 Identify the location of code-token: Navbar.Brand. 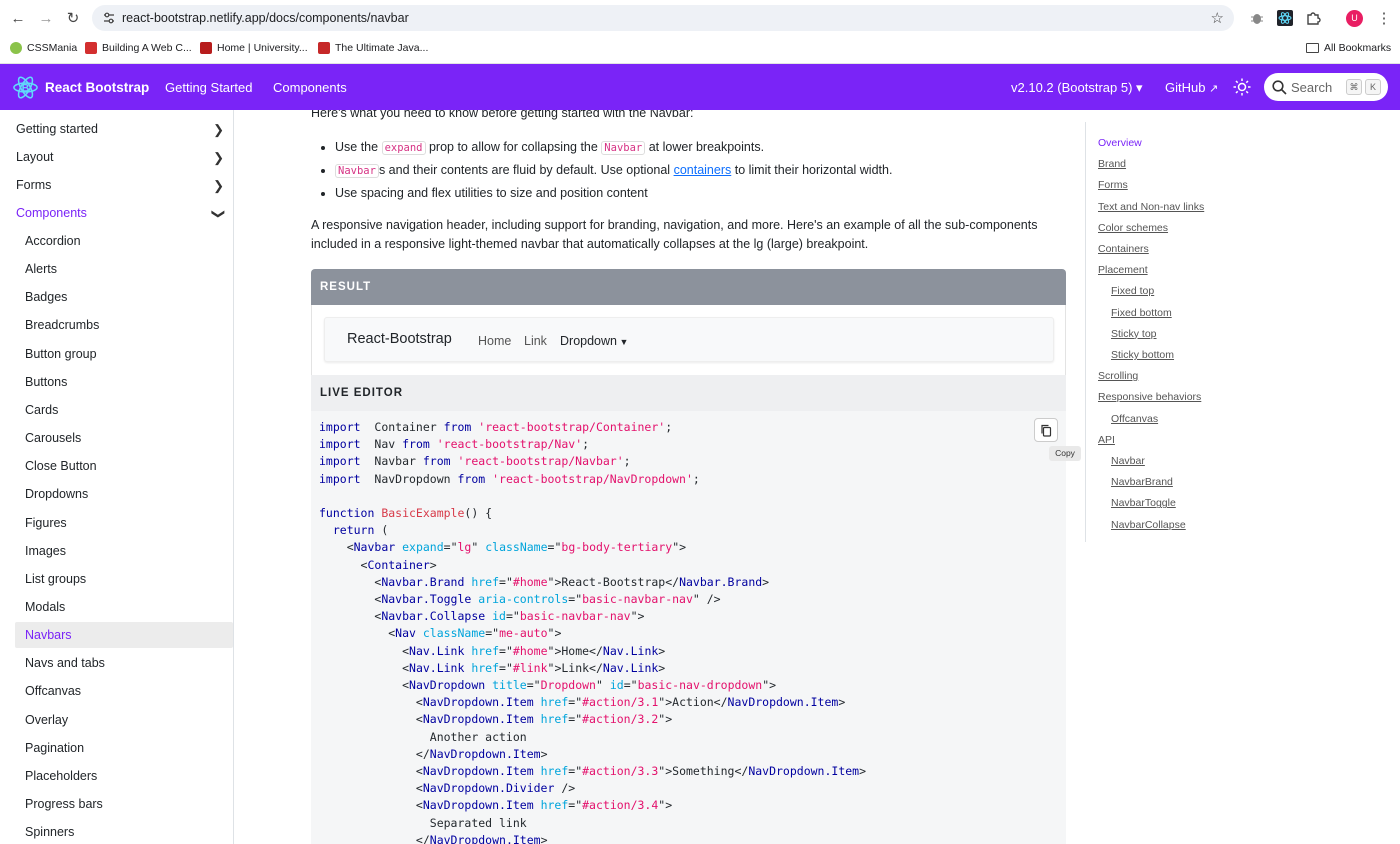
(721, 581).